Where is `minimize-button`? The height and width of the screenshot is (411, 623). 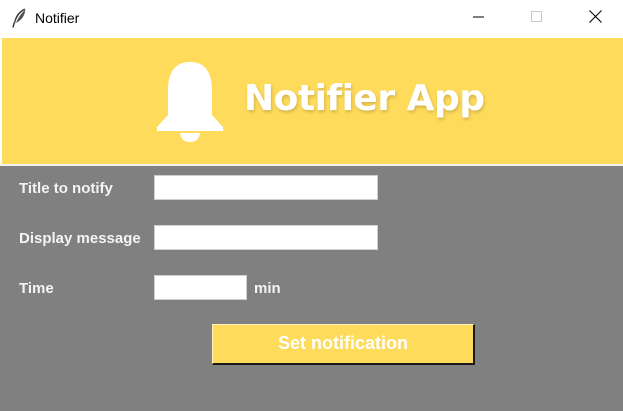 minimize-button is located at coordinates (479, 18).